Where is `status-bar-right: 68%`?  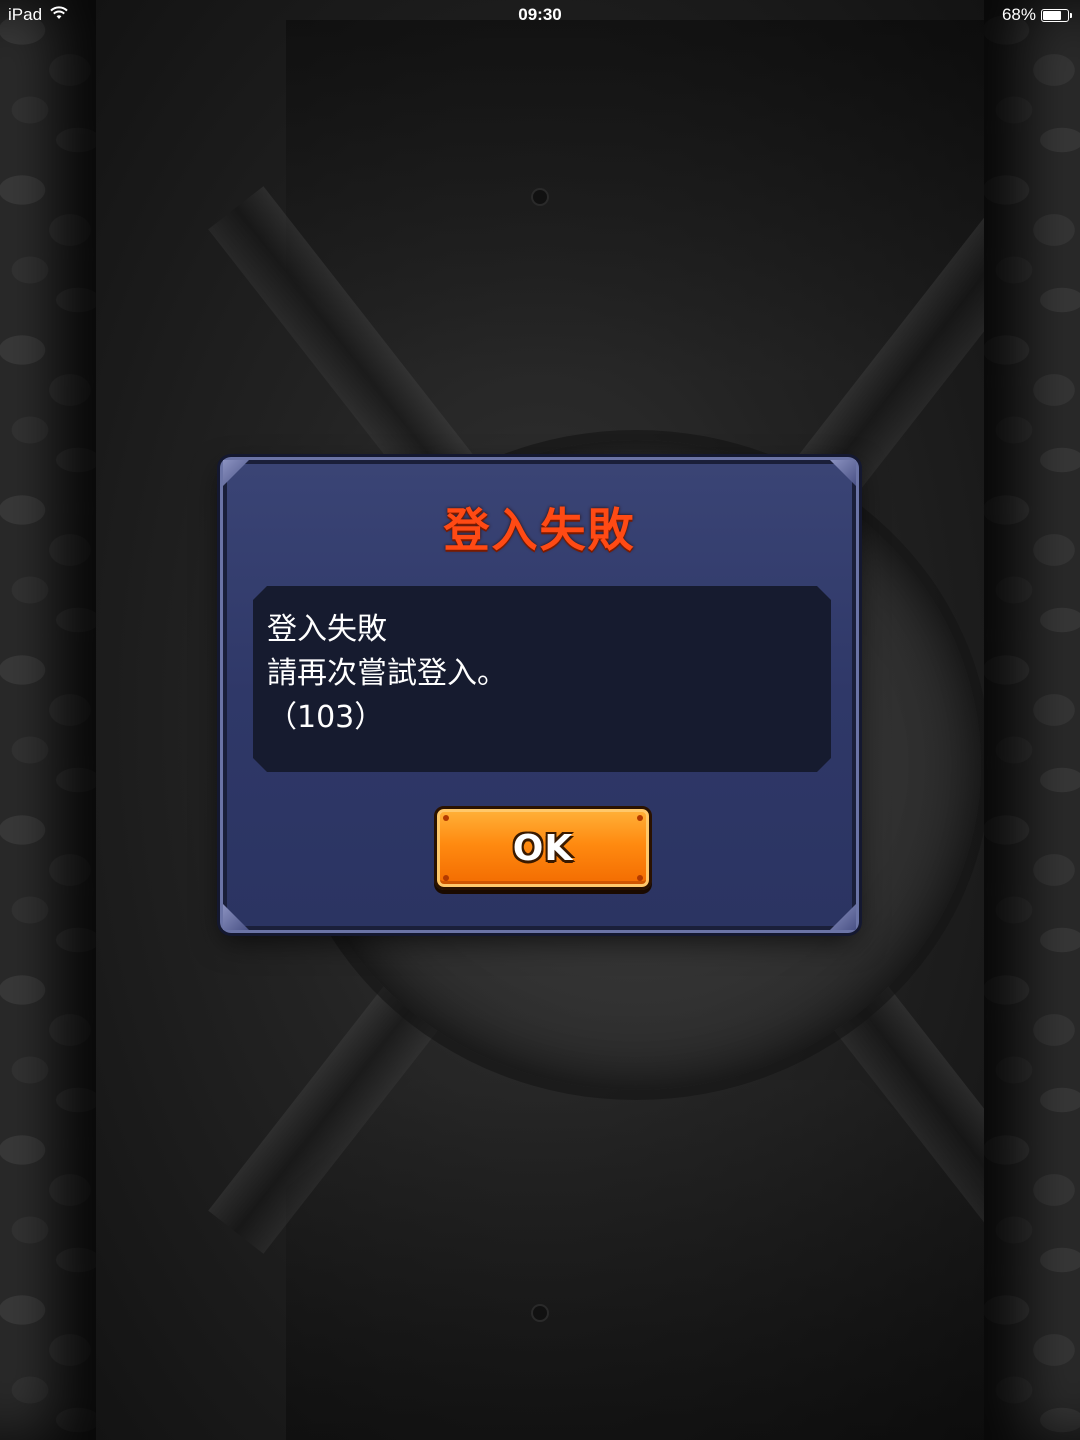
status-bar-right: 68% is located at coordinates (1037, 15).